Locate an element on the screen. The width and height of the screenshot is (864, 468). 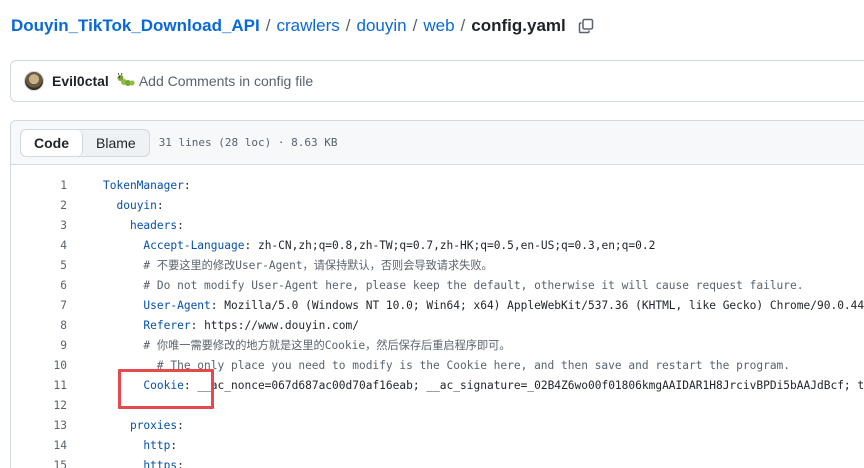
code-comment: # 不要这里的修改User-Agent，请保持默认，否则会导致请求失败。 is located at coordinates (318, 265).